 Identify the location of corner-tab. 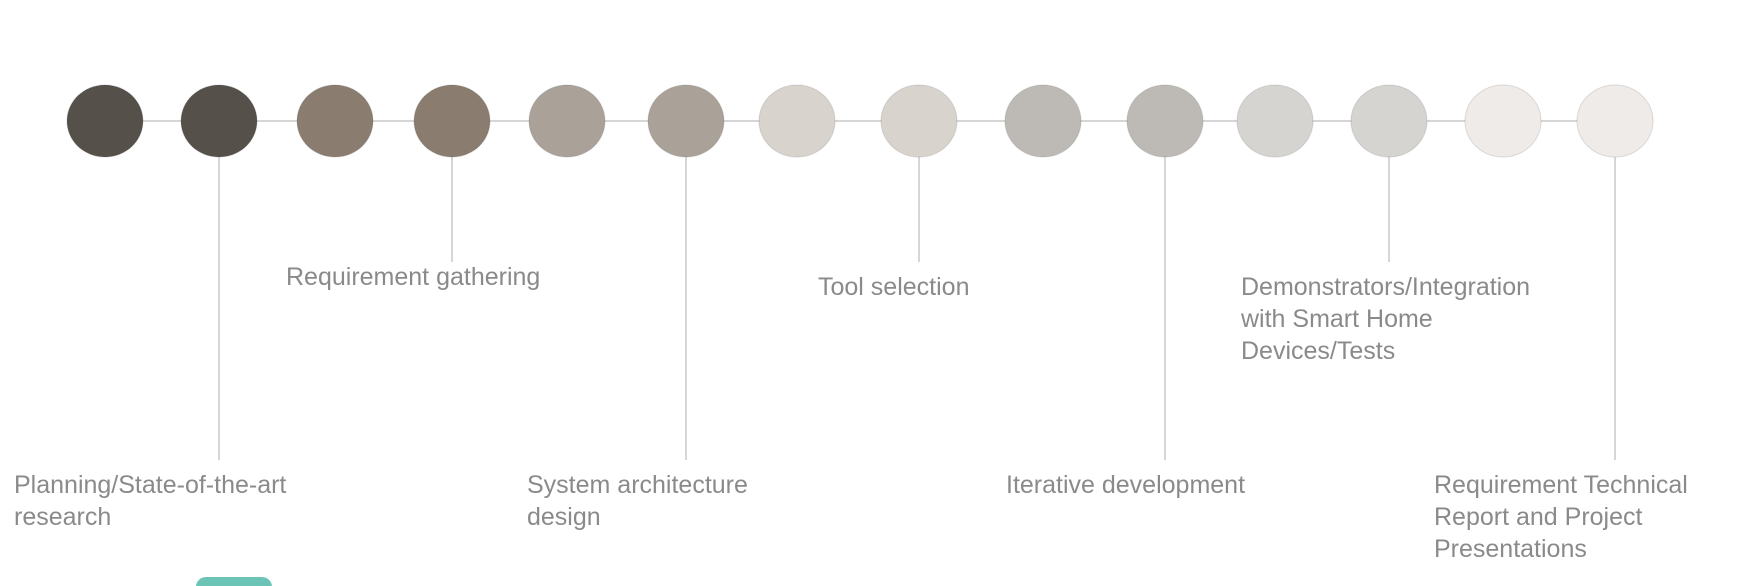
(234, 581).